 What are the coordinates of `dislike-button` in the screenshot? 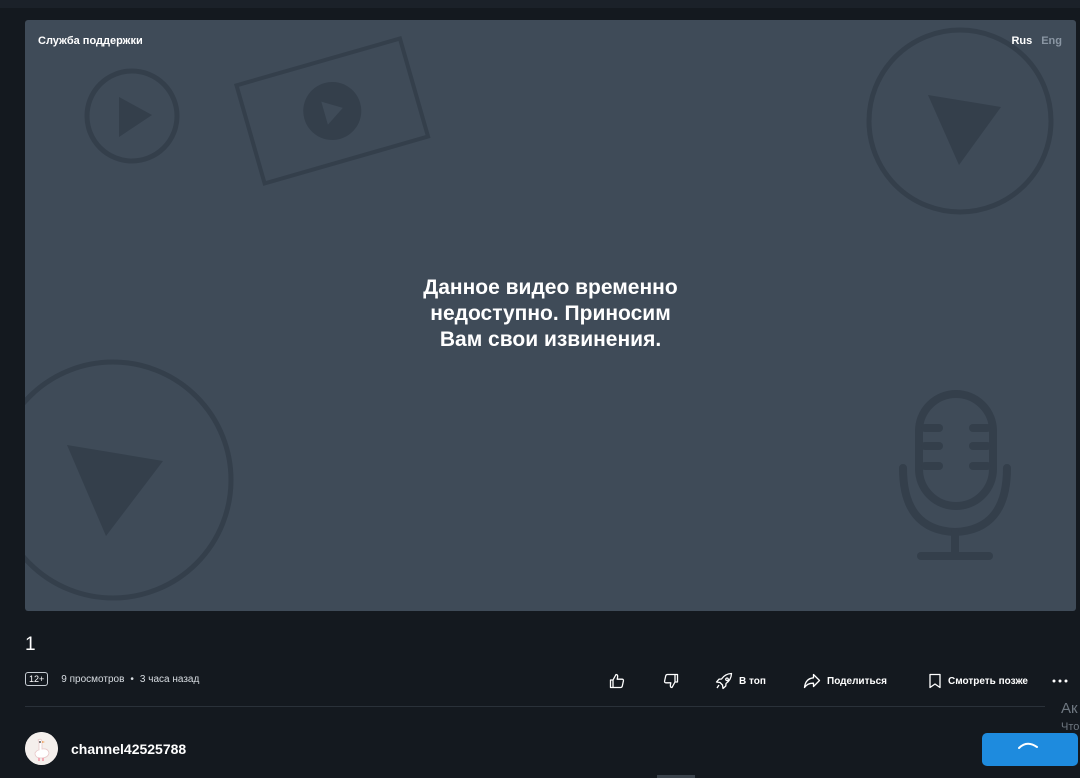 It's located at (671, 681).